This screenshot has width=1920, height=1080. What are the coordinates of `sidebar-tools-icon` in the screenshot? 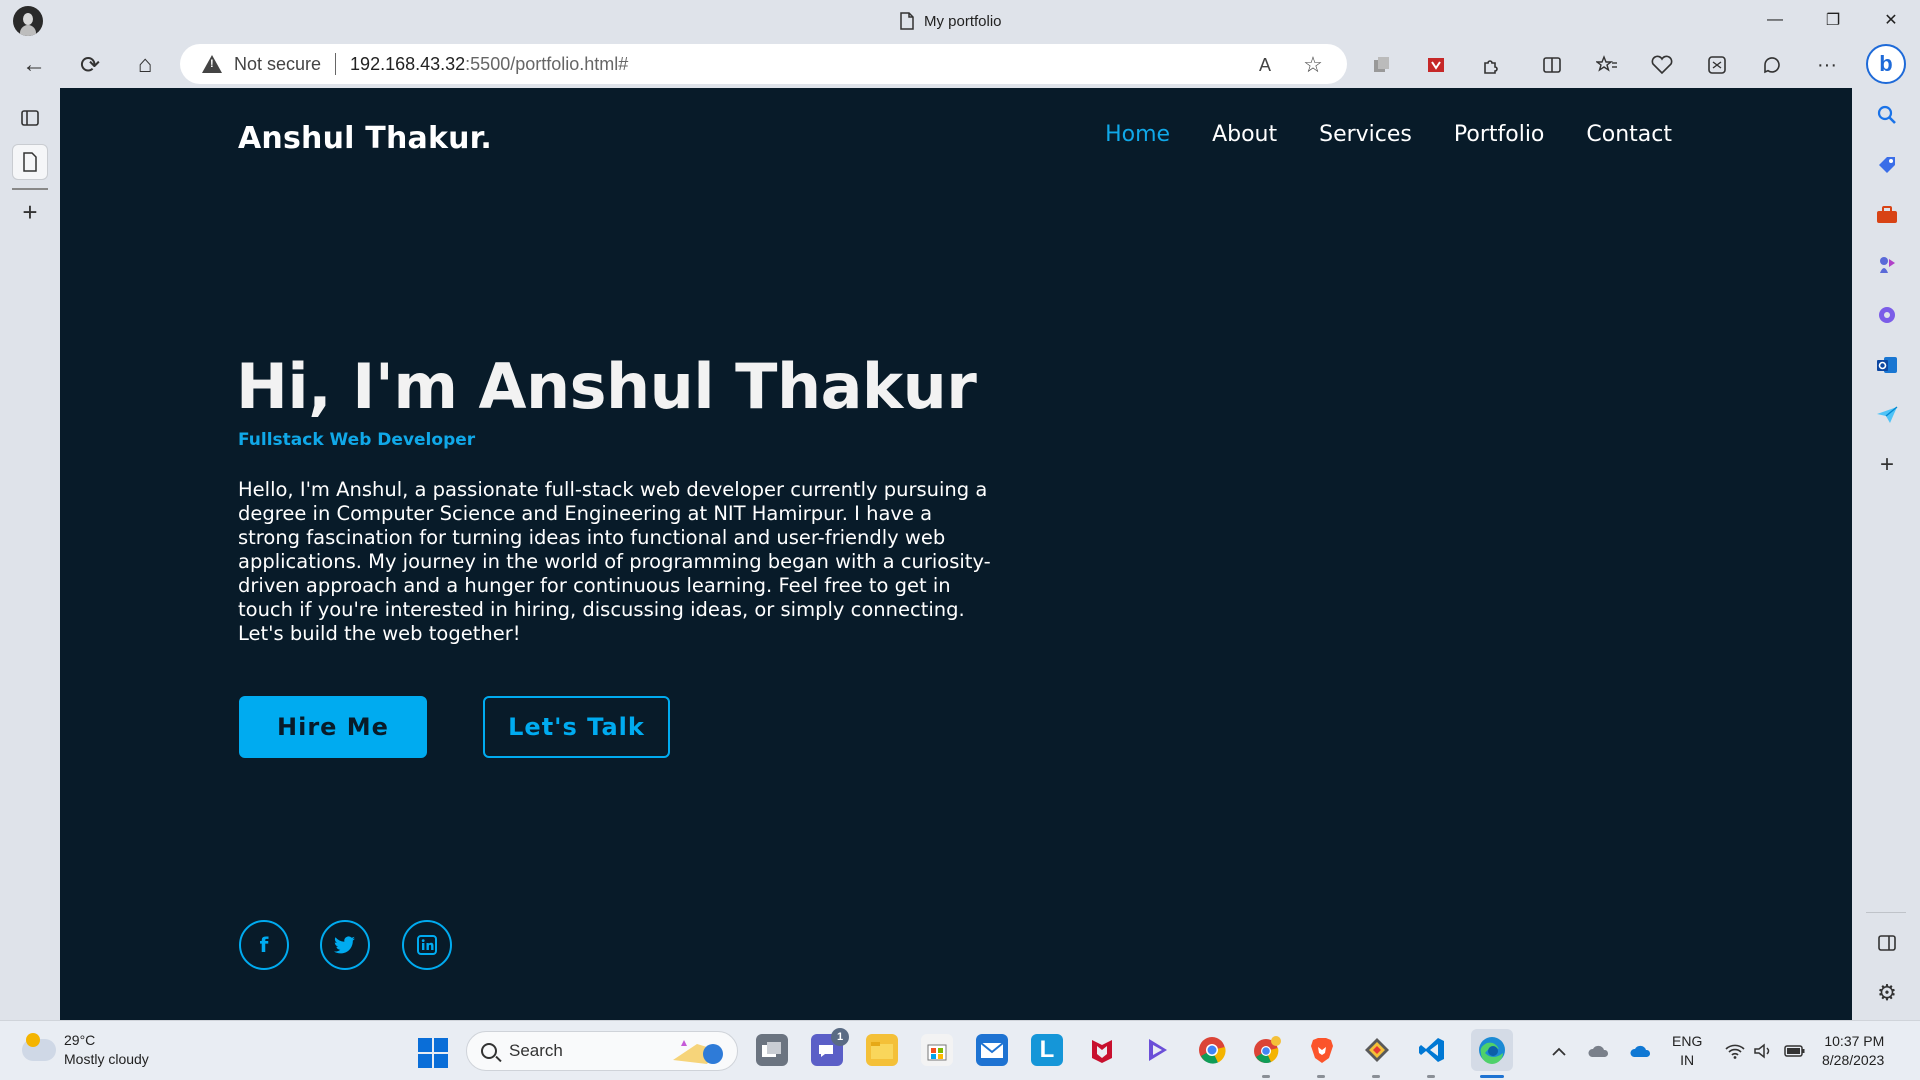 It's located at (1887, 215).